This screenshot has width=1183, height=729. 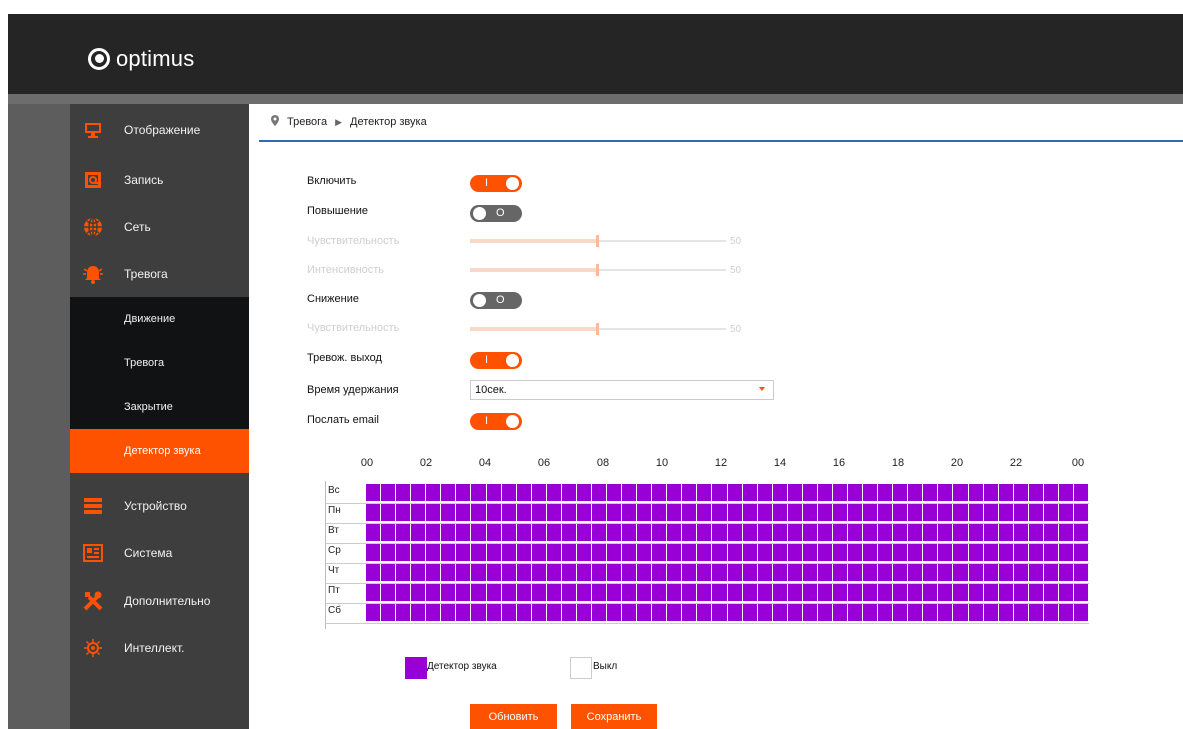 I want to click on send-email-toggle: I, so click(x=496, y=421).